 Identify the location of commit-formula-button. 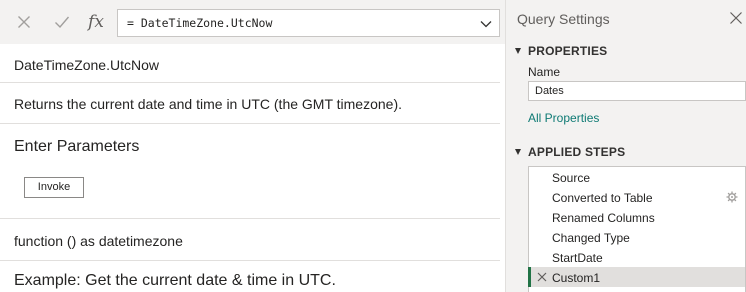
(62, 22).